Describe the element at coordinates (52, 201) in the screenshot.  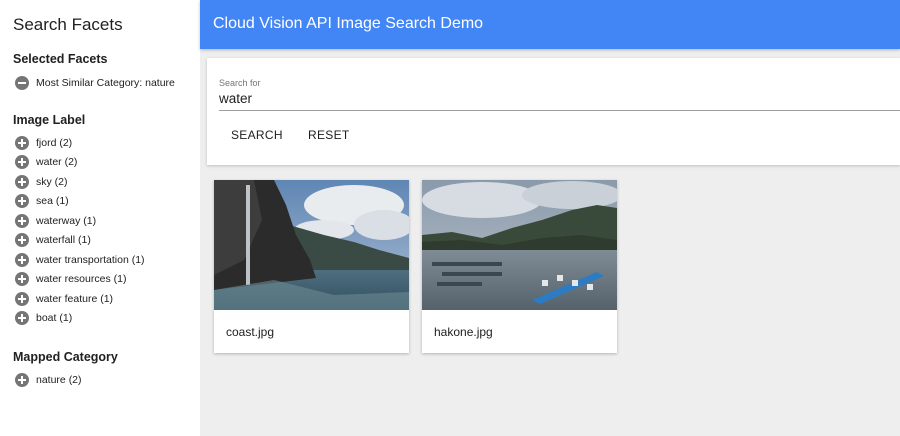
I see `facet-label: sea (1)` at that location.